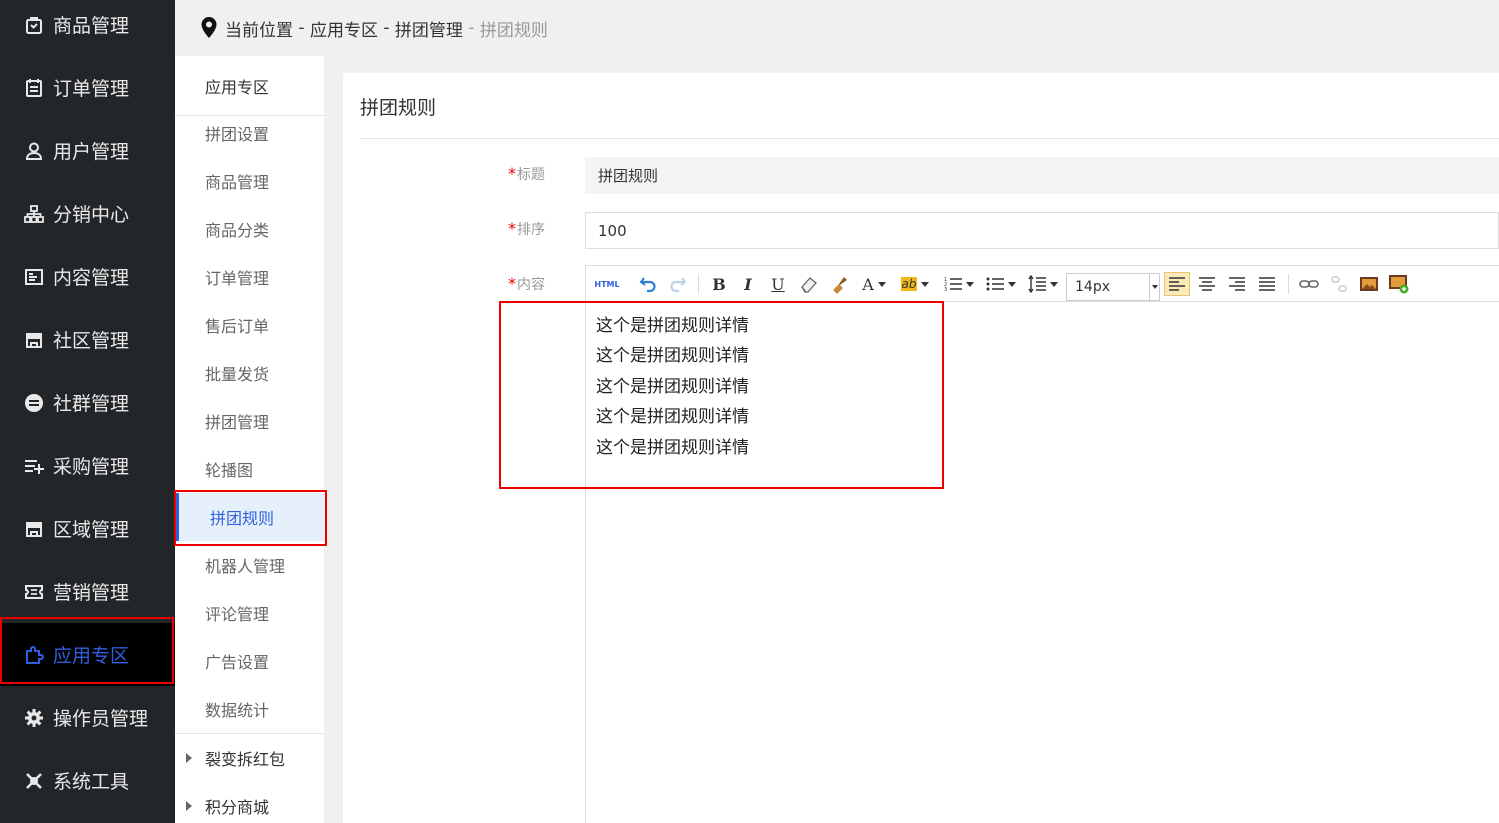  Describe the element at coordinates (249, 181) in the screenshot. I see `submenu-item: 商品管理` at that location.